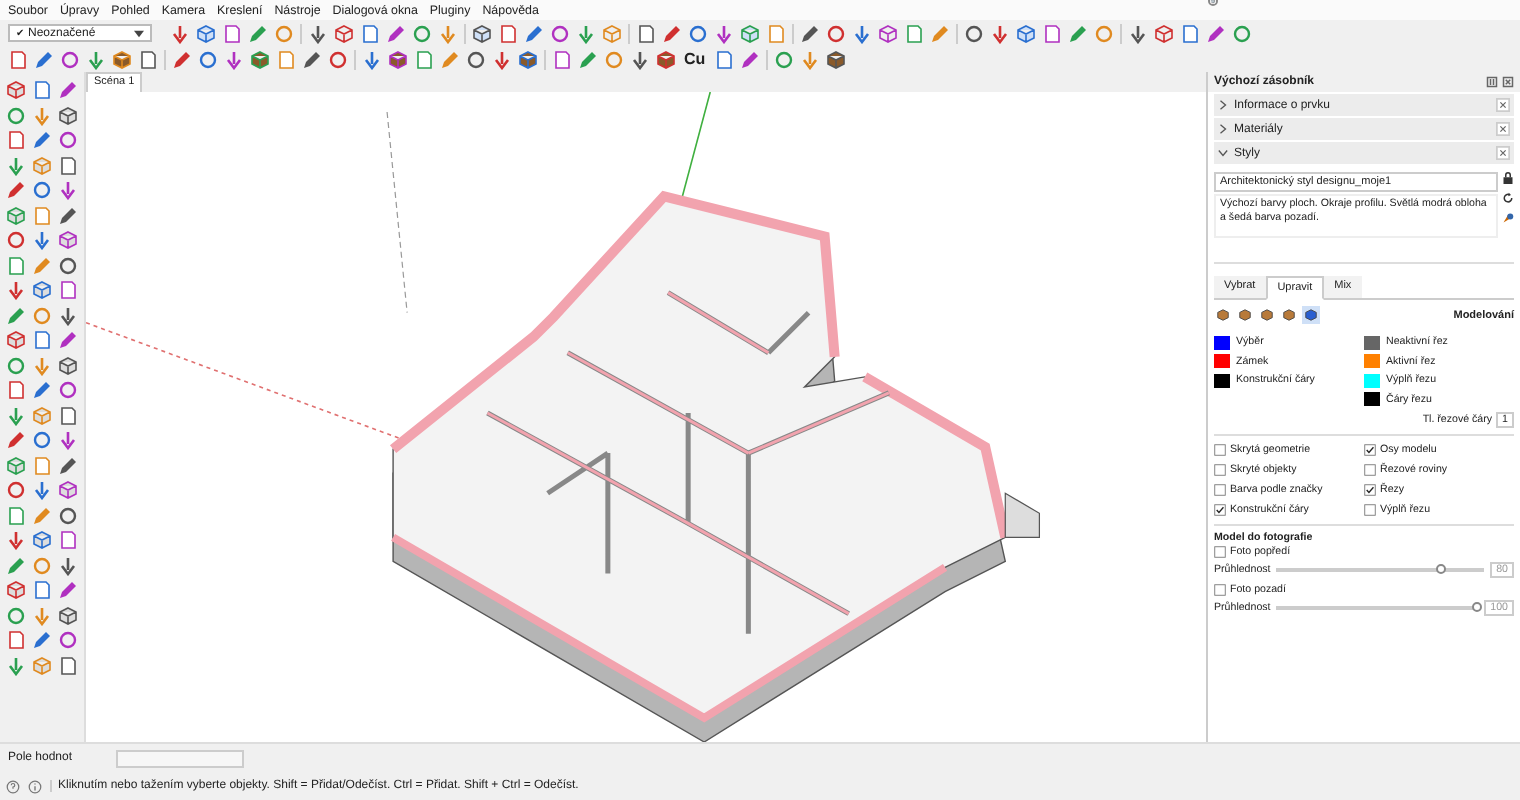 The height and width of the screenshot is (800, 1520). What do you see at coordinates (1508, 198) in the screenshot?
I see `refresh-icon` at bounding box center [1508, 198].